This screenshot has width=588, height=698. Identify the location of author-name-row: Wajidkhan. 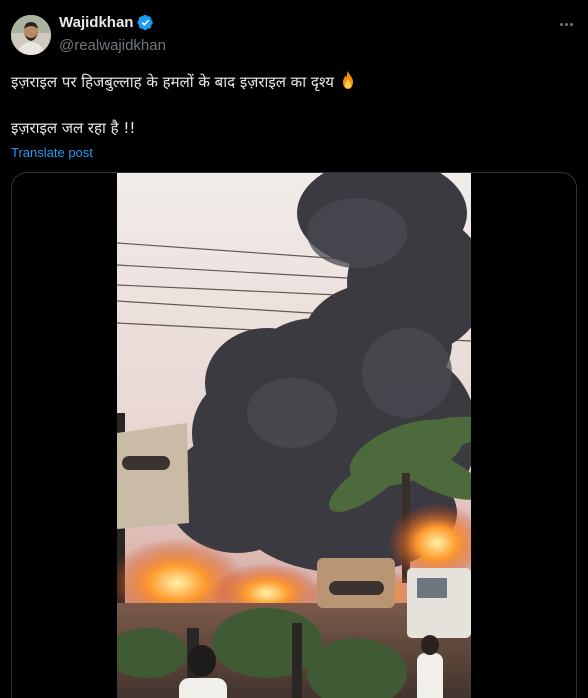
(106, 22).